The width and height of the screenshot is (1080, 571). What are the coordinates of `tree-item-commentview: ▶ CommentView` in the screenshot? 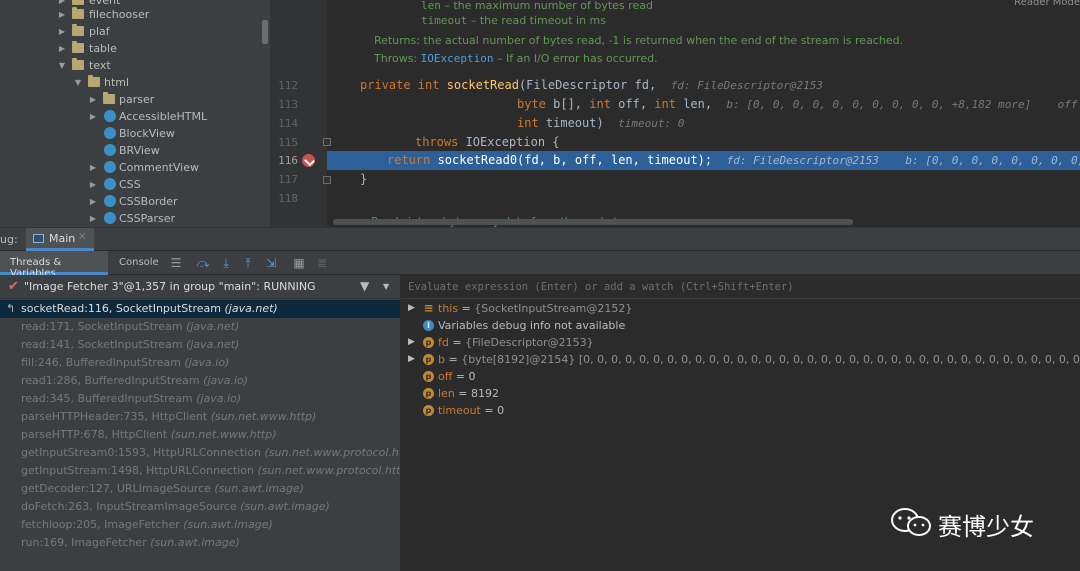 It's located at (135, 167).